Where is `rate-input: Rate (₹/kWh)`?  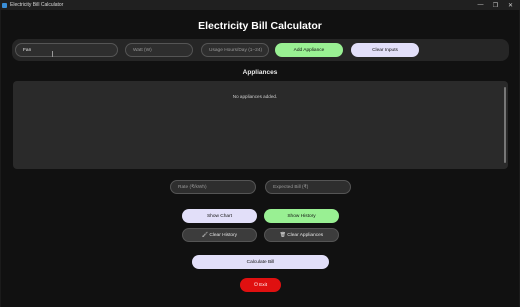 rate-input: Rate (₹/kWh) is located at coordinates (213, 187).